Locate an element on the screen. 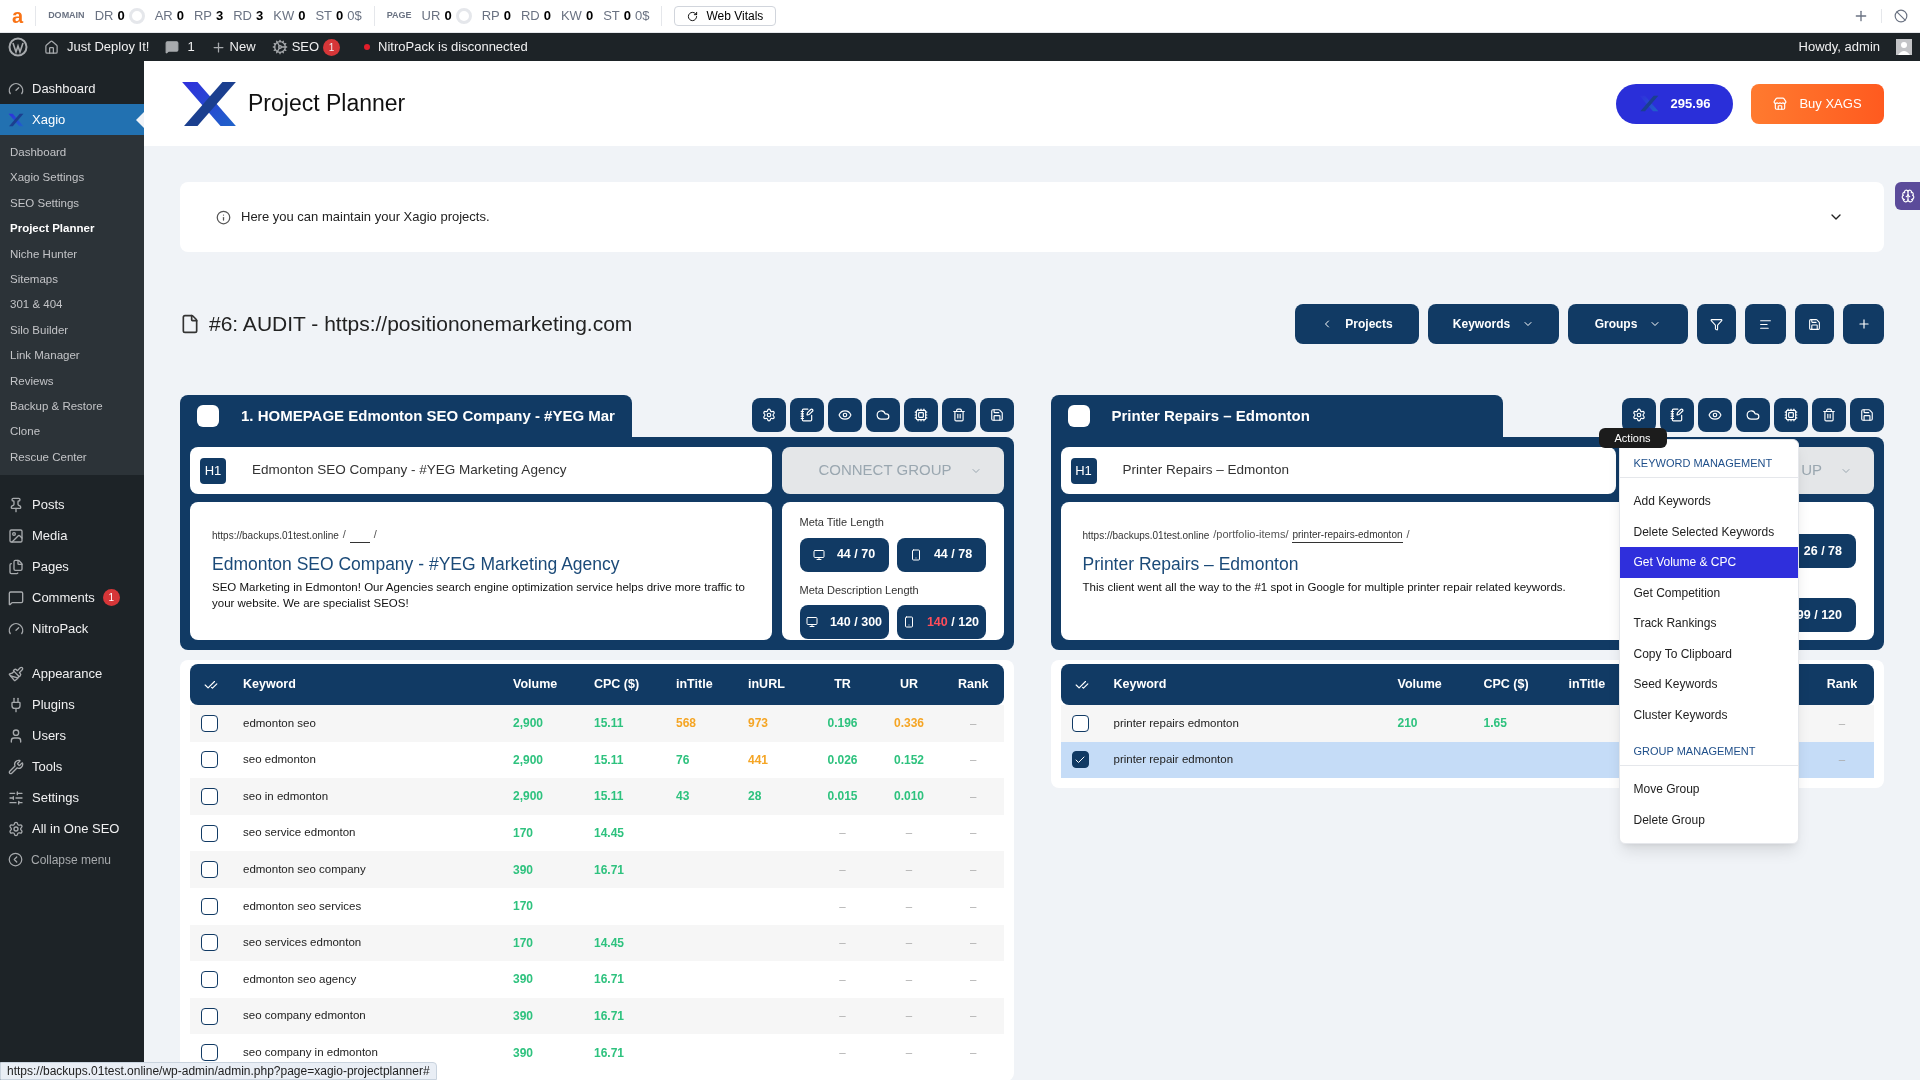 Image resolution: width=1920 pixels, height=1080 pixels. serp-title: Printer Repairs – Edmonton is located at coordinates (1351, 563).